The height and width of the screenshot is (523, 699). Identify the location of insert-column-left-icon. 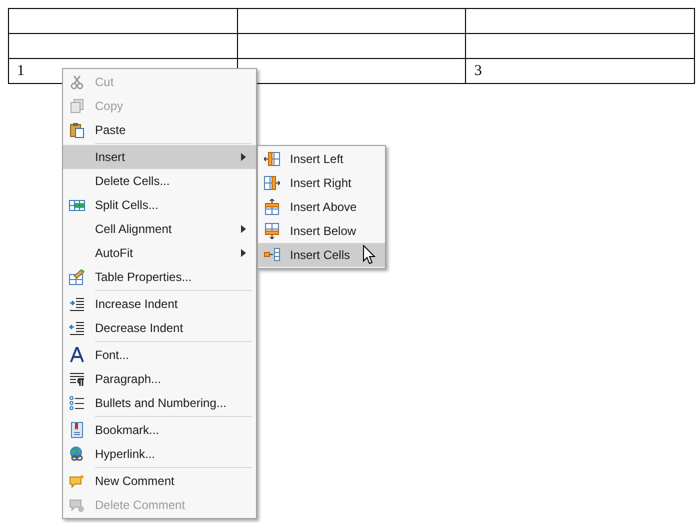
(272, 159).